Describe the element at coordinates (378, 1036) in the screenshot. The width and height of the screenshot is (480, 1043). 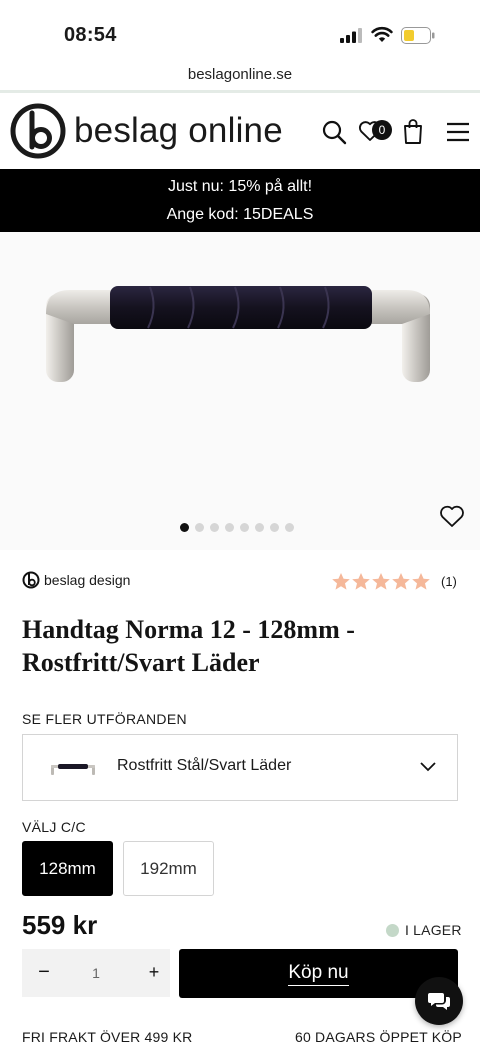
I see `open-purchase-note: 60 DAGARS ÖPPET KÖP` at that location.